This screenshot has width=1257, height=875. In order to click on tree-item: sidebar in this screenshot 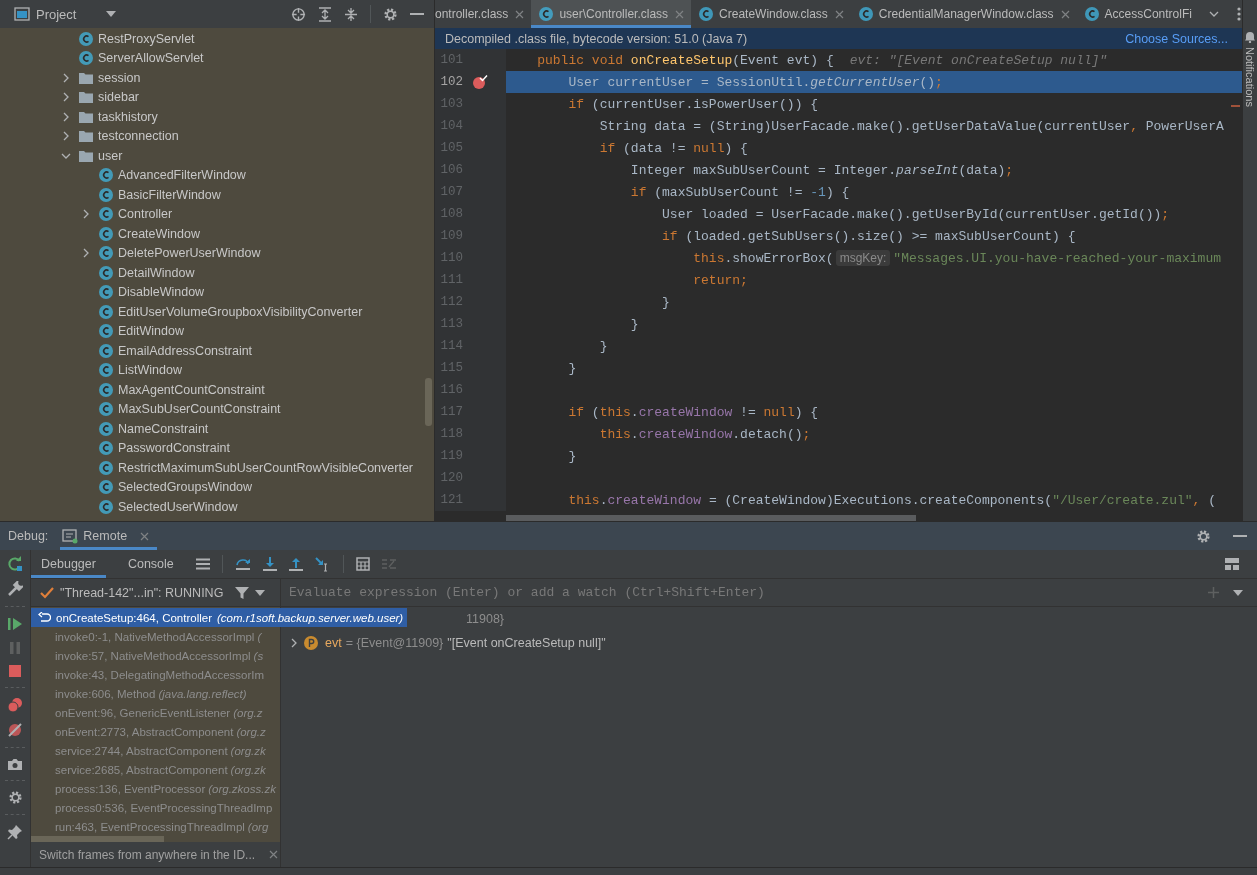, I will do `click(118, 97)`.